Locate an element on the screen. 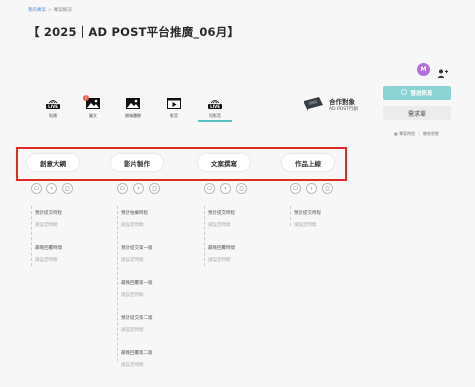 The width and height of the screenshot is (475, 387). image-icon is located at coordinates (133, 103).